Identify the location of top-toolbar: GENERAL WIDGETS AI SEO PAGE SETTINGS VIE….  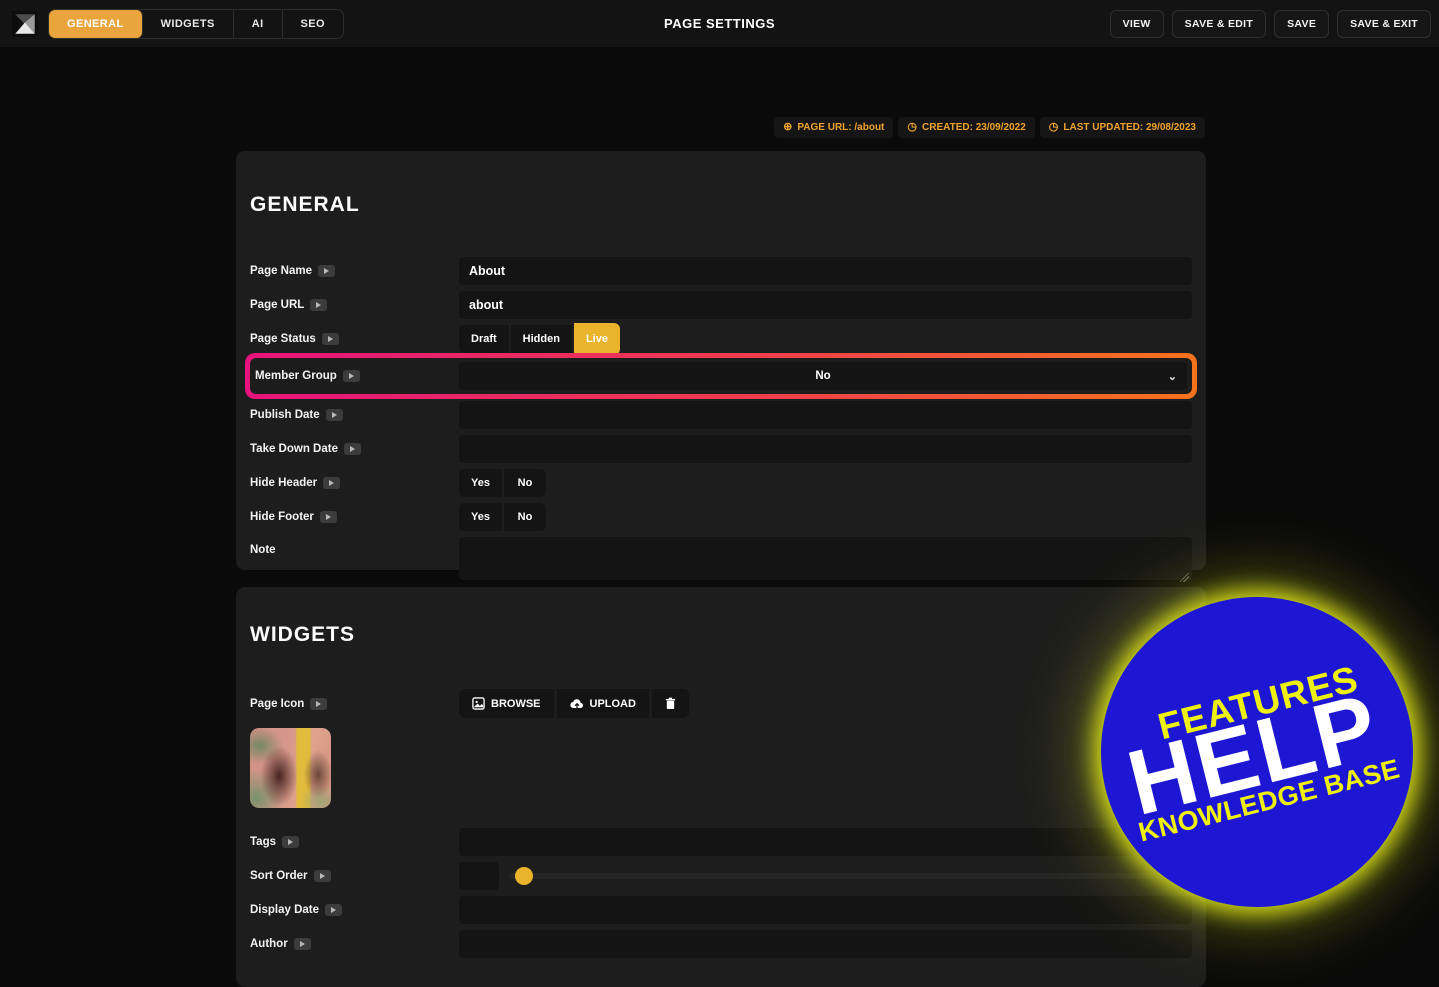
(719, 23).